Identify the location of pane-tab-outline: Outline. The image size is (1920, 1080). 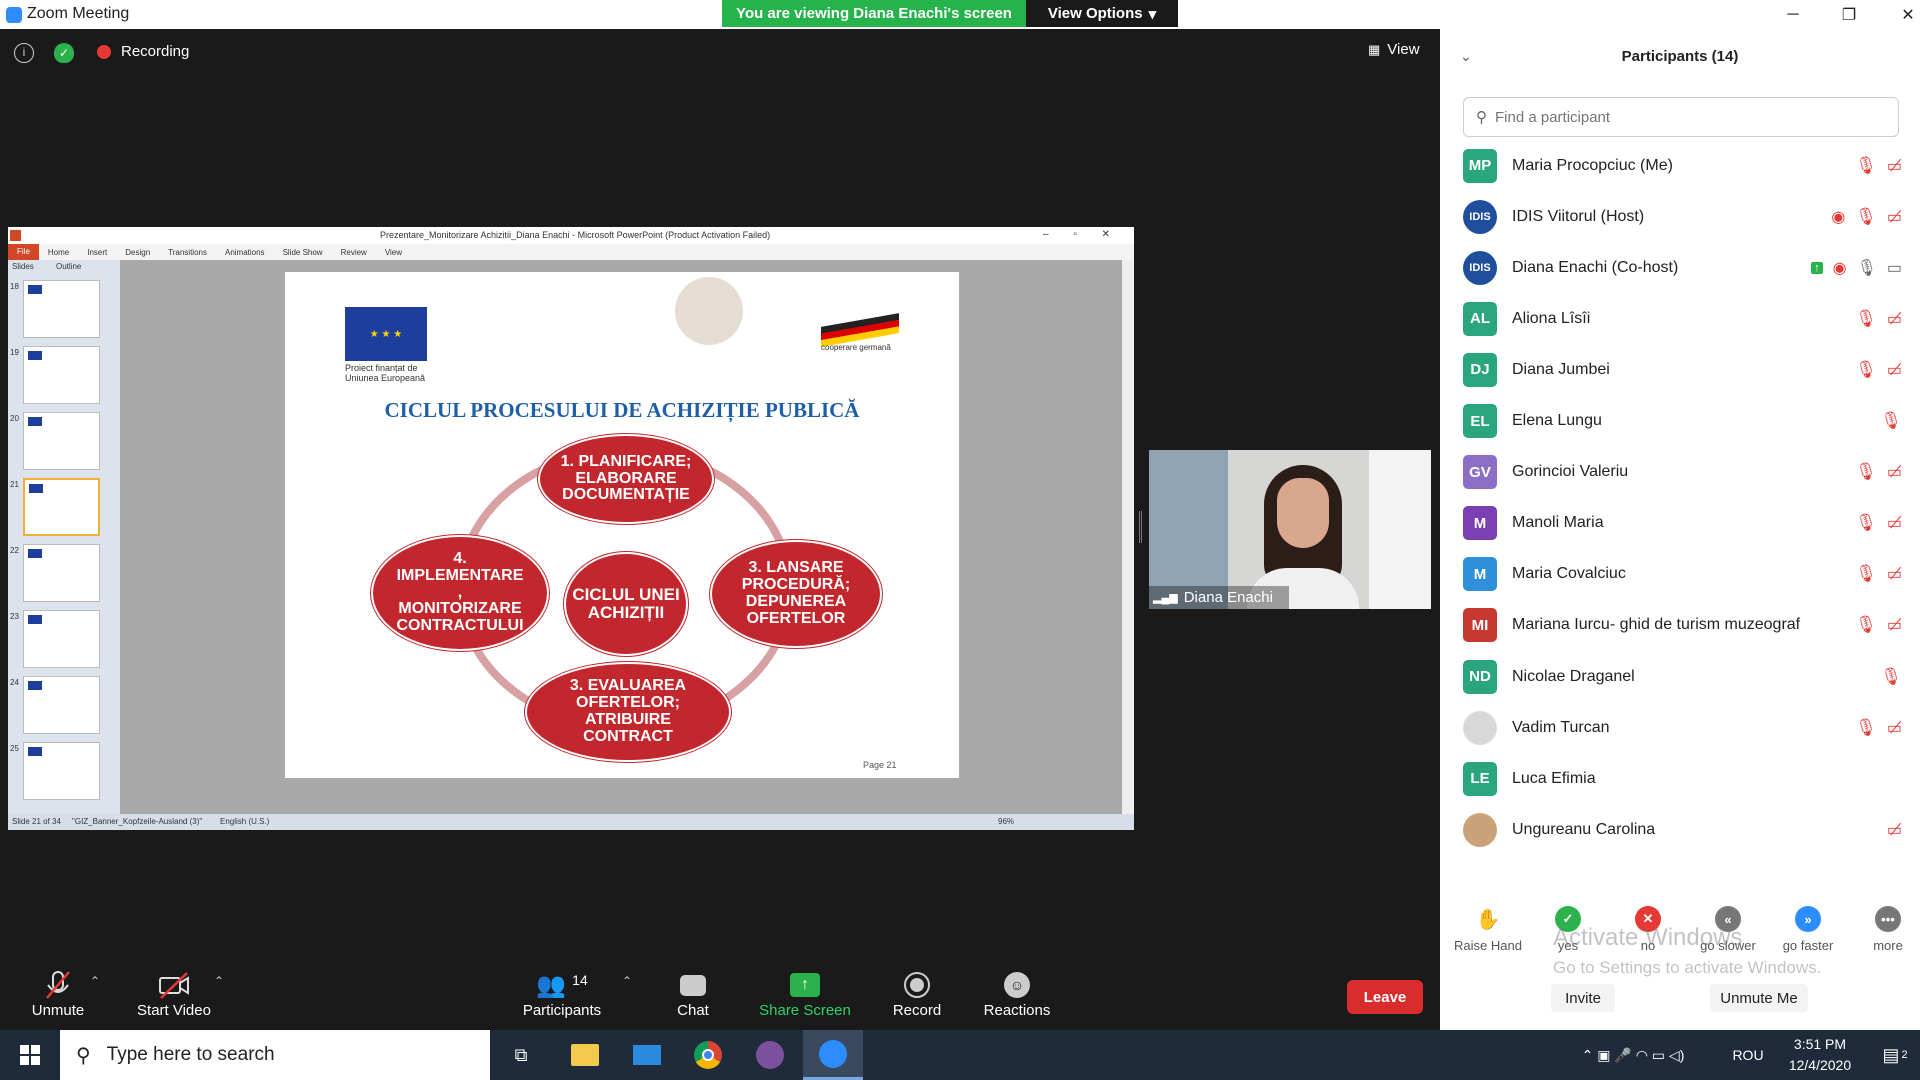
(68, 266).